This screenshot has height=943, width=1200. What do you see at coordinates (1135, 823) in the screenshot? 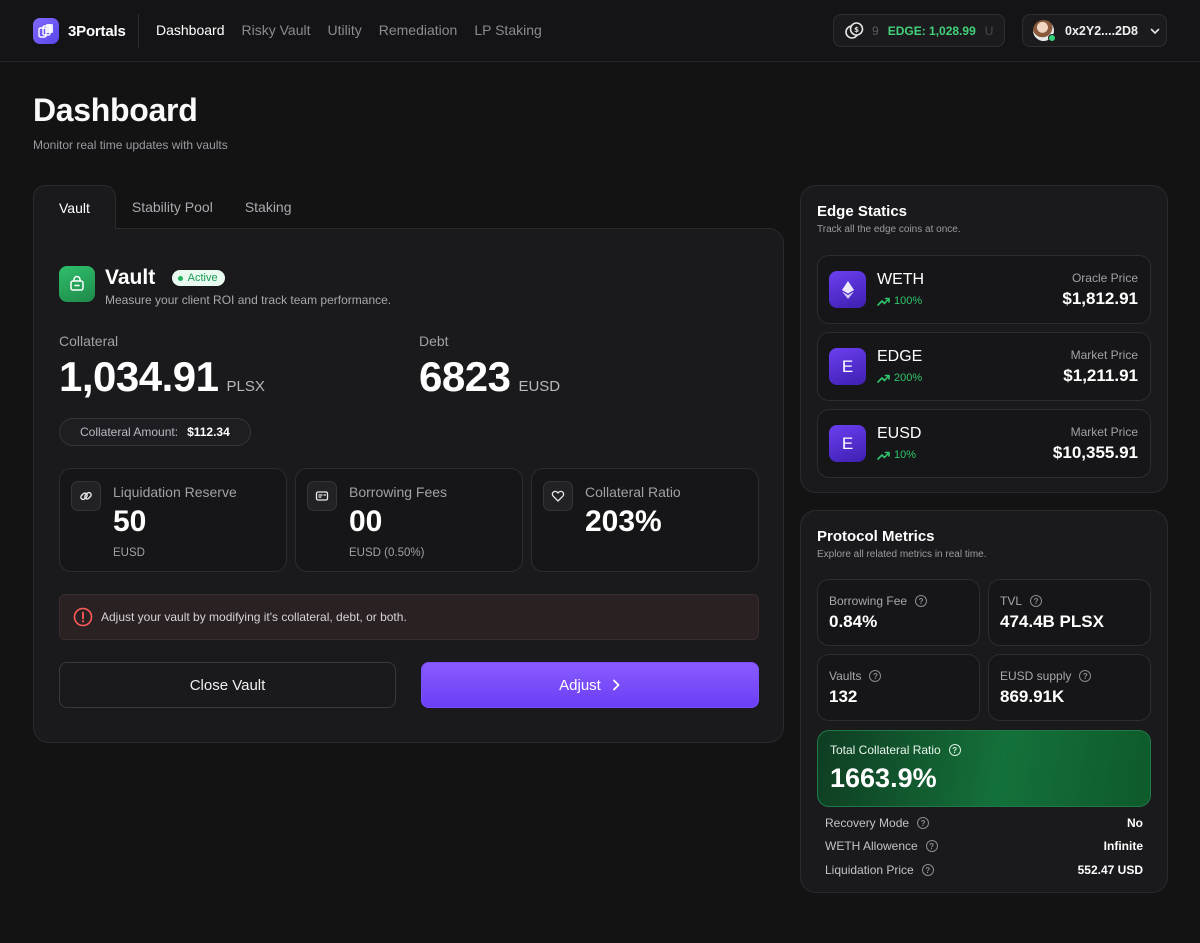
I see `recovery-mode-value: No` at bounding box center [1135, 823].